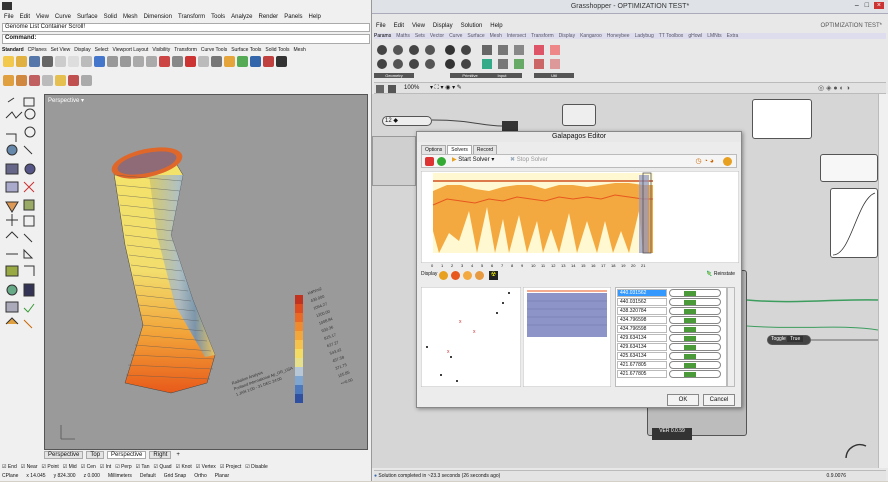 This screenshot has width=888, height=482. I want to click on render-icon, so click(216, 61).